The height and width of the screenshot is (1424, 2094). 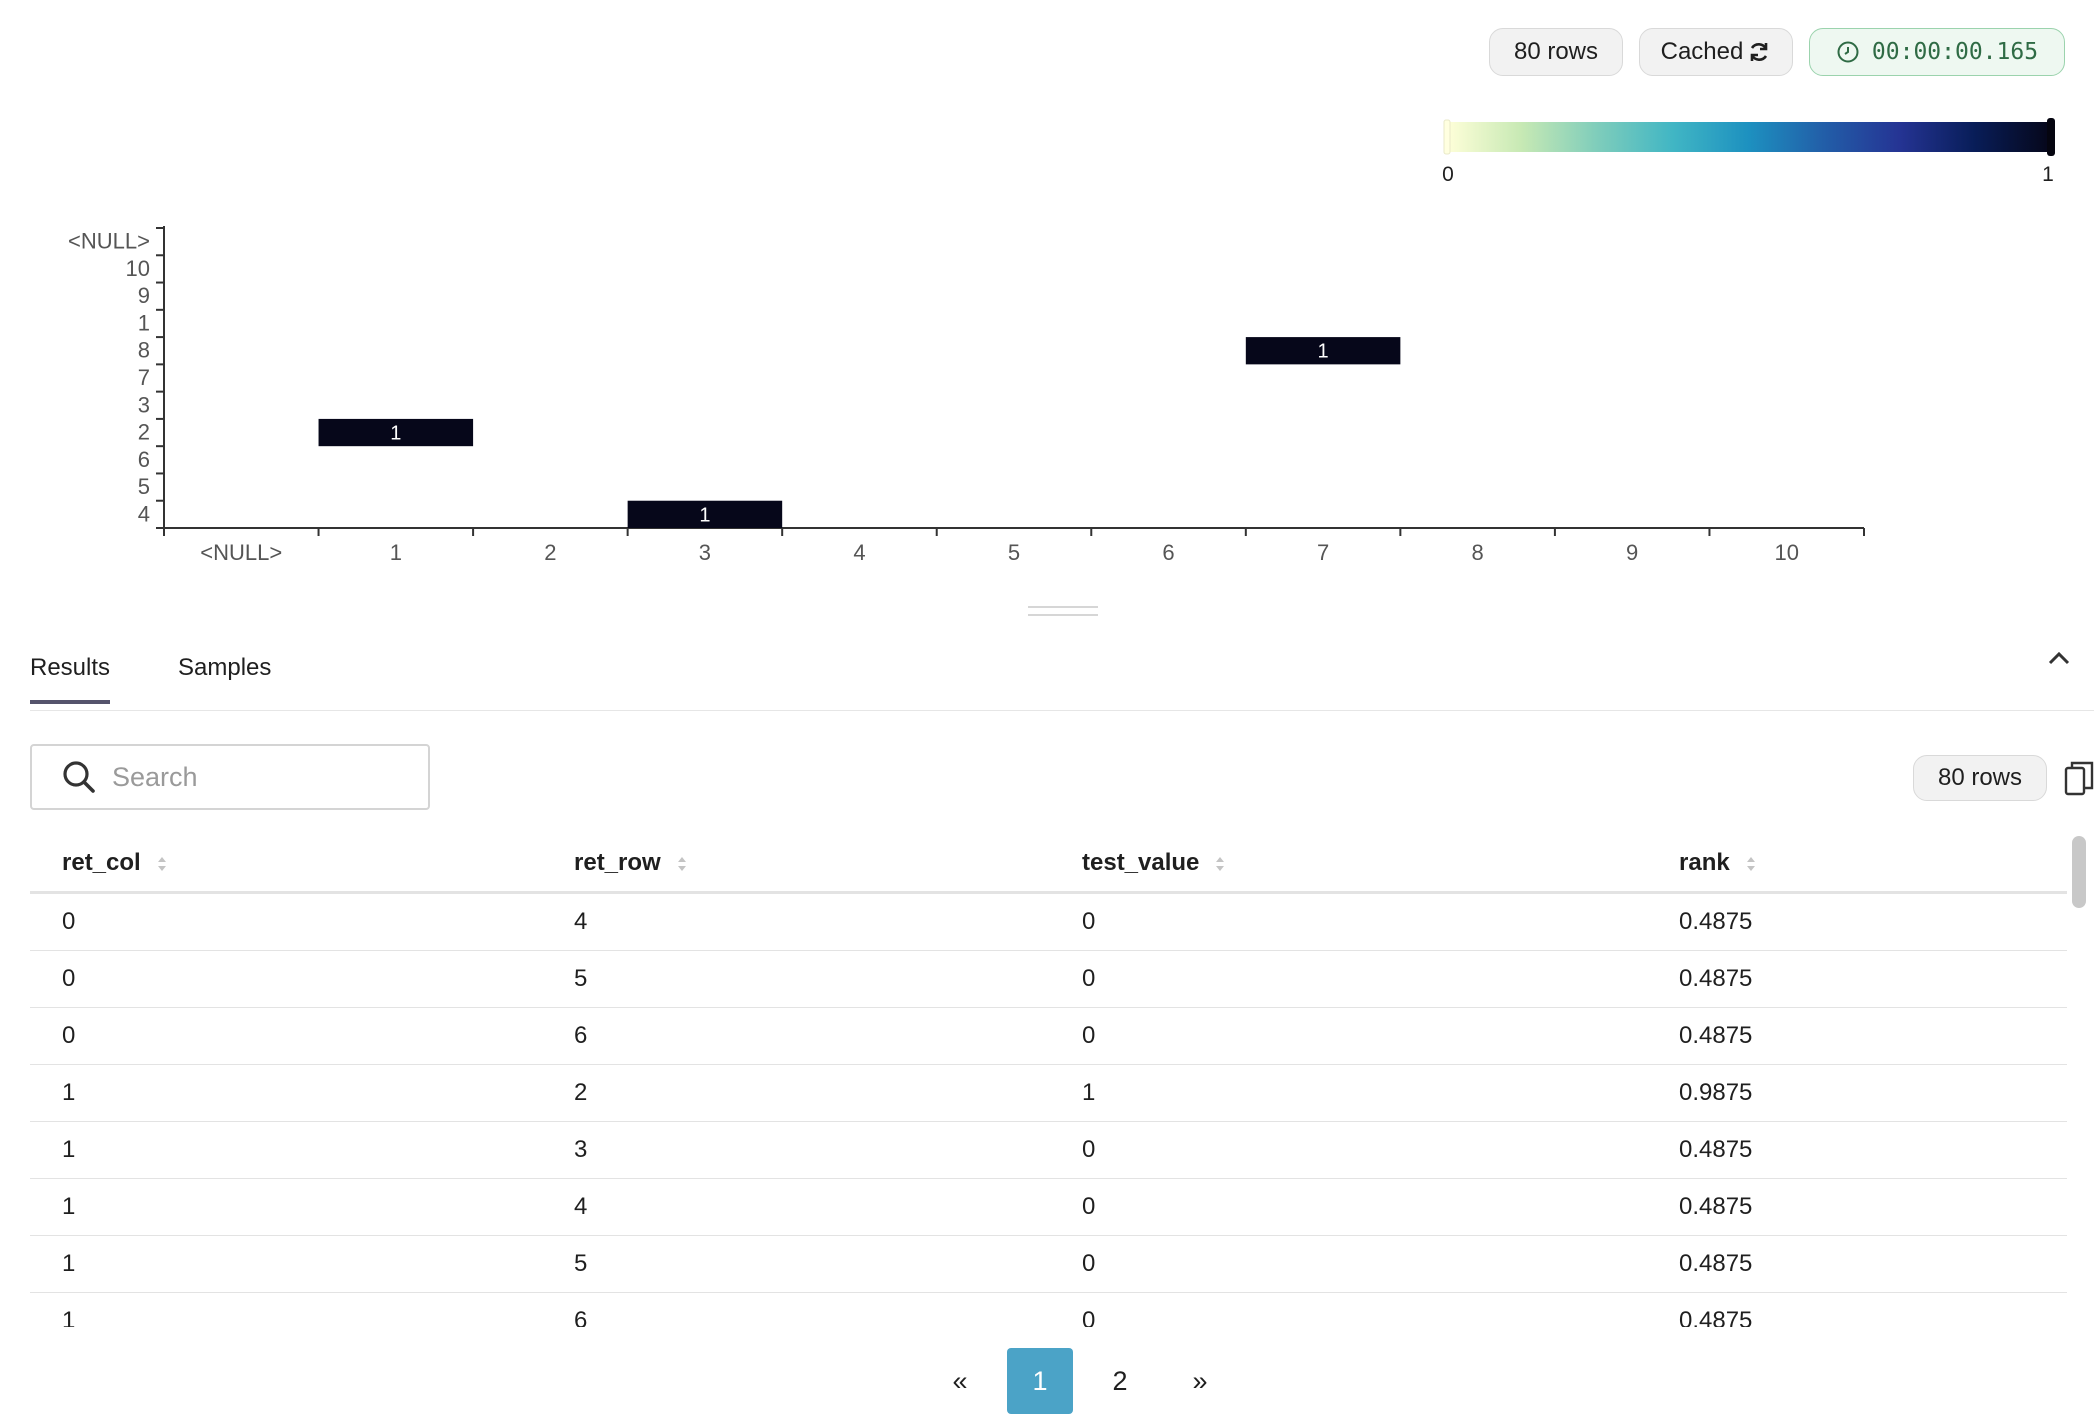 I want to click on x-tick-label: 10, so click(x=1786, y=552).